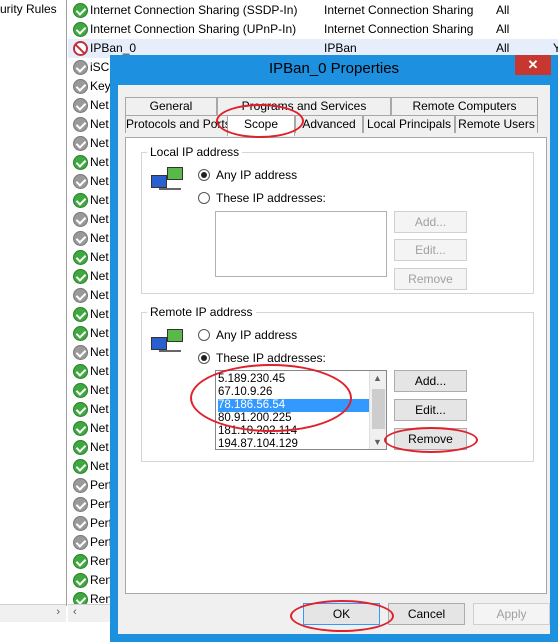 The image size is (558, 642). I want to click on scroll-up-icon: ▲, so click(377, 378).